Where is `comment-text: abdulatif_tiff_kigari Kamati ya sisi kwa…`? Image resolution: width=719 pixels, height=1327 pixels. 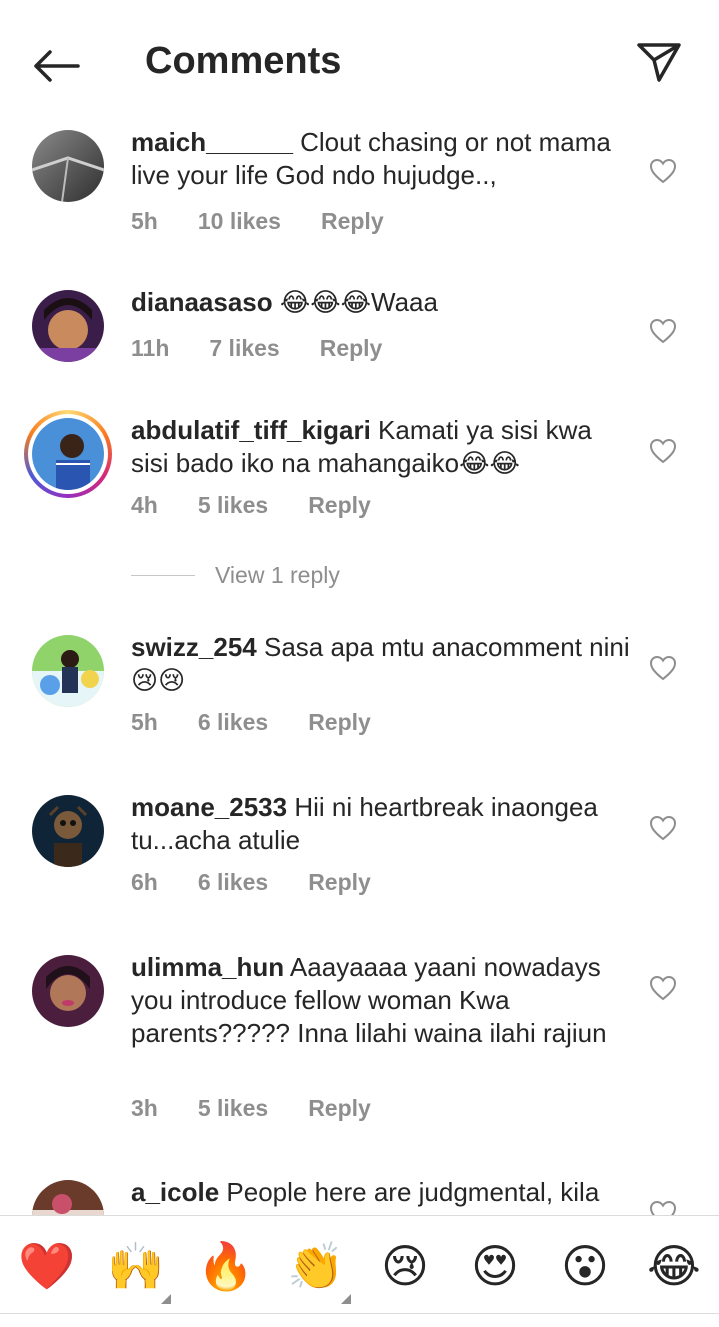 comment-text: abdulatif_tiff_kigari Kamati ya sisi kwa… is located at coordinates (381, 447).